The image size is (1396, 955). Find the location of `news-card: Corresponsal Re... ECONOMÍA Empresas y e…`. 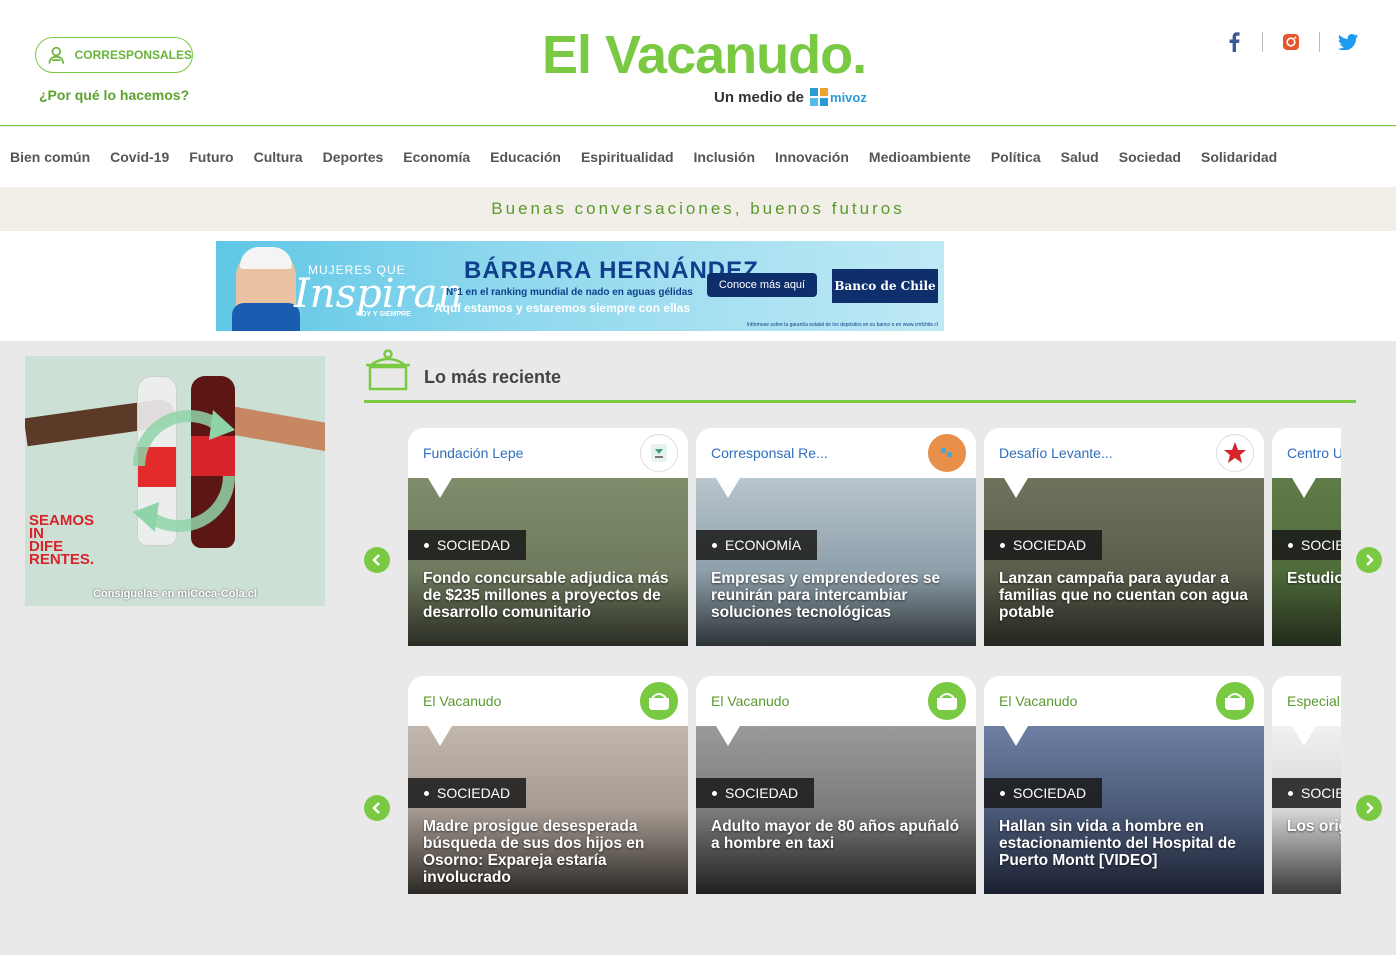

news-card: Corresponsal Re... ECONOMÍA Empresas y e… is located at coordinates (836, 537).